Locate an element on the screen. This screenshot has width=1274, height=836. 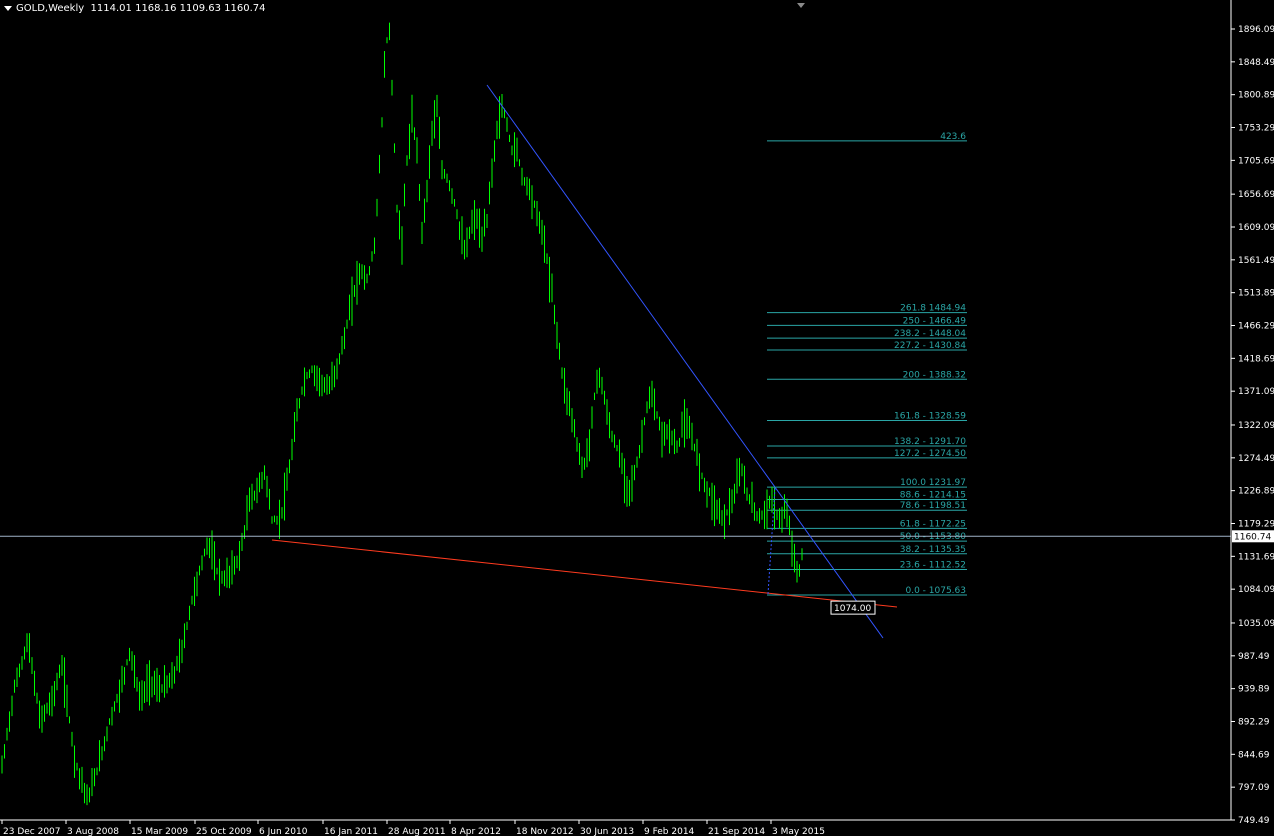
fib-level-label: 50.0 - 1153.80 is located at coordinates (933, 537).